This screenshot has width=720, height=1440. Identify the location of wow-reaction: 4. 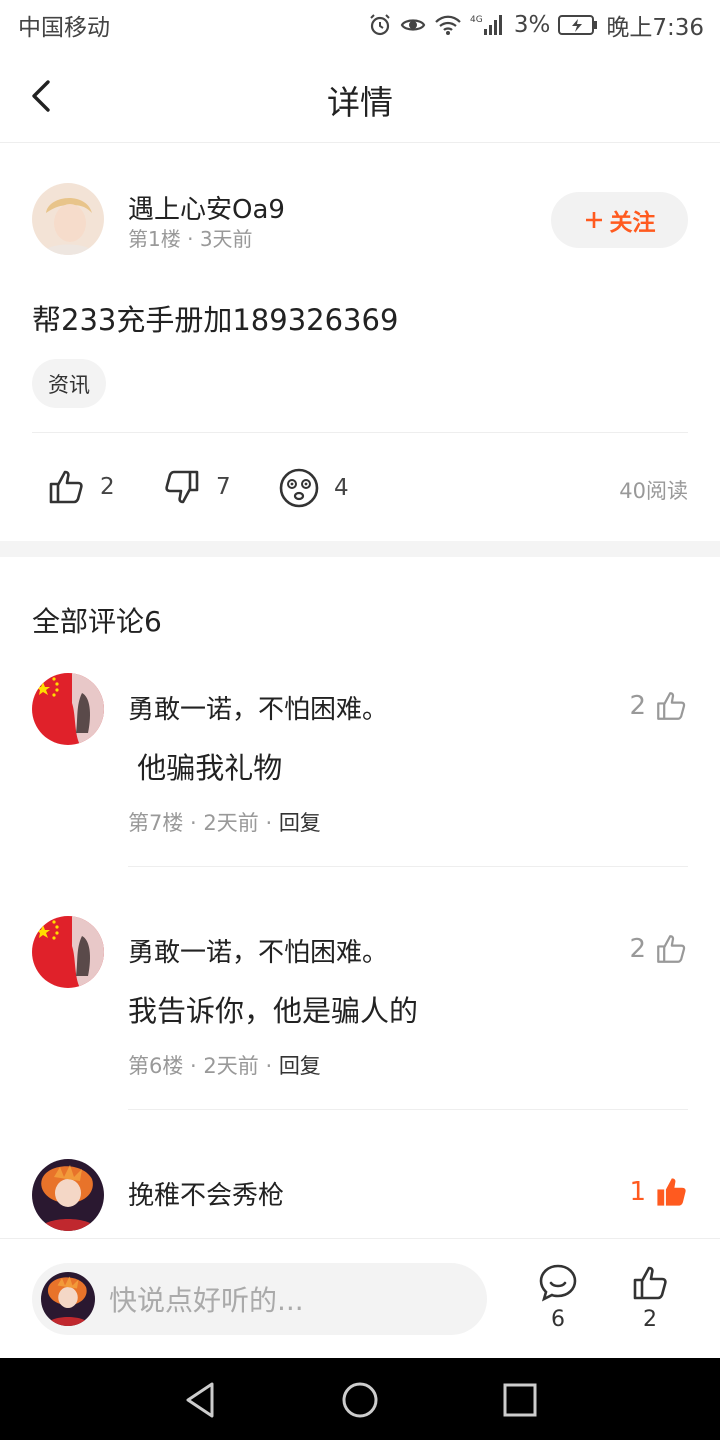
(313, 488).